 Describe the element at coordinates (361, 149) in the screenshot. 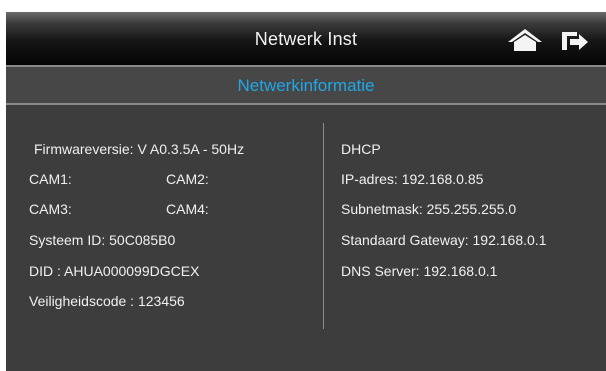

I see `dhcp-label: DHCP` at that location.